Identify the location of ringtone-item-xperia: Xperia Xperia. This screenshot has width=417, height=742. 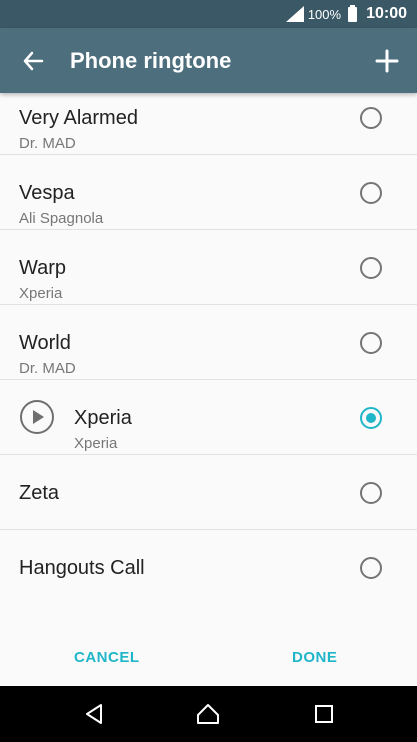
(208, 417).